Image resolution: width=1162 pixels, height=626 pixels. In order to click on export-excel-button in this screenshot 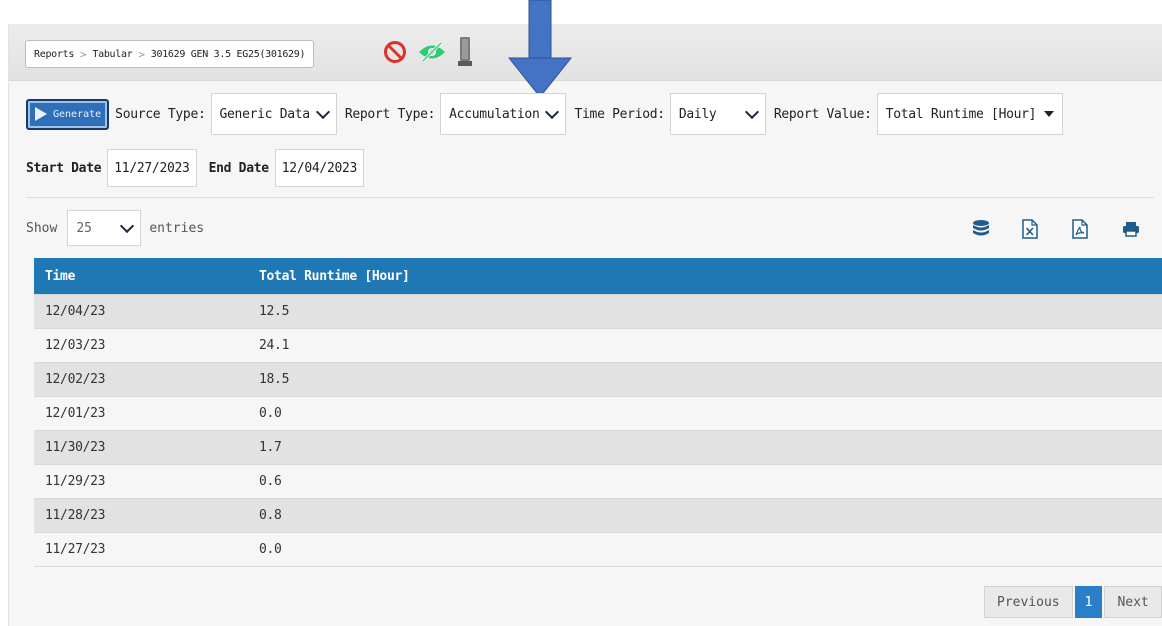, I will do `click(1047, 229)`.